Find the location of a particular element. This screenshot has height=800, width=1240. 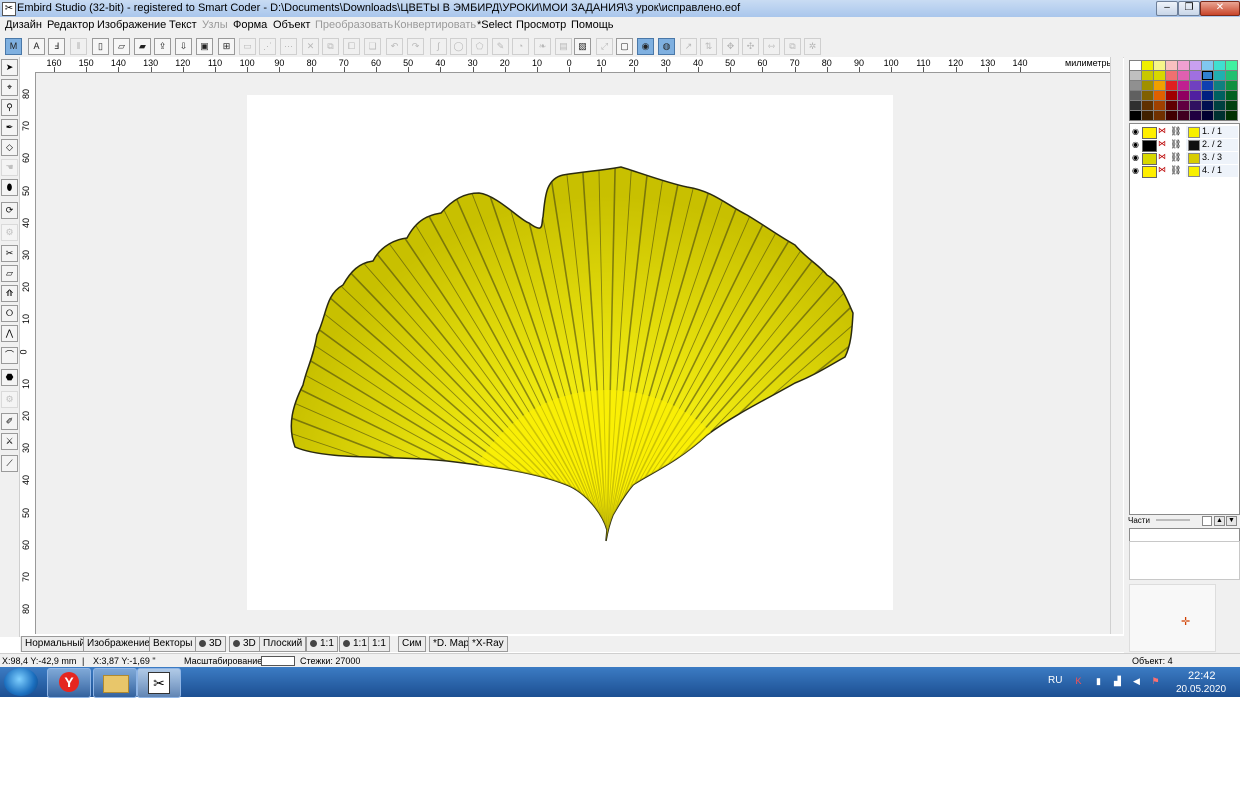

toolbar-realview-icon: ◉ is located at coordinates (645, 46).